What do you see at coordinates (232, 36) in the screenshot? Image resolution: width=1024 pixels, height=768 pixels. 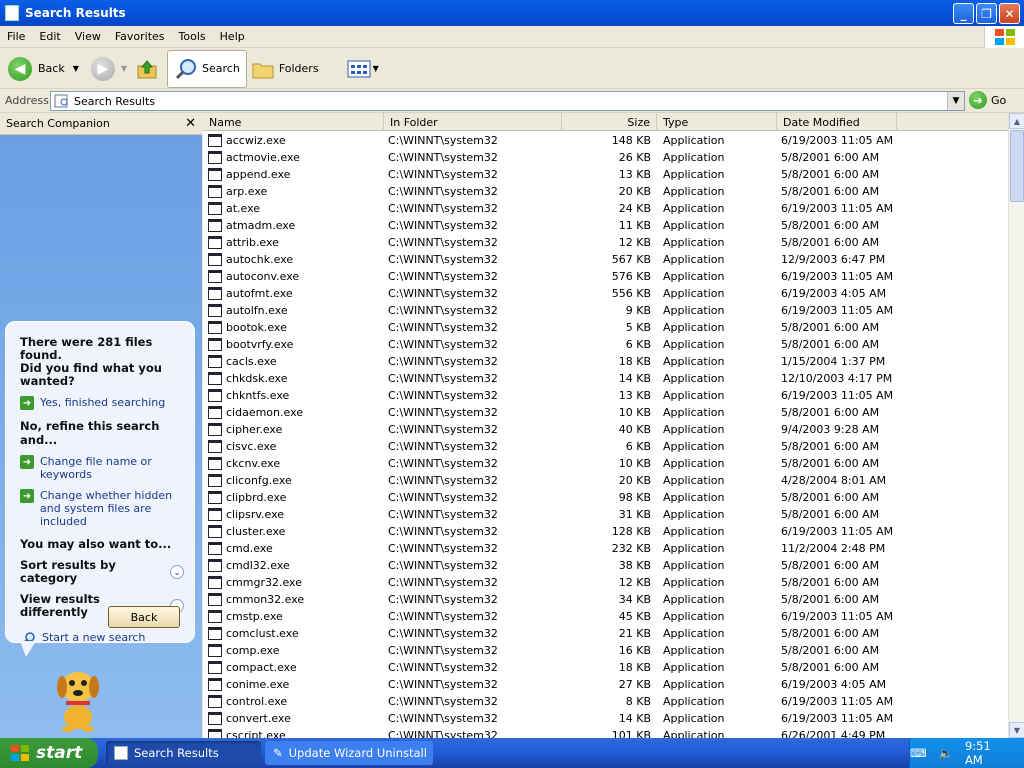 I see `menu-help: Help` at bounding box center [232, 36].